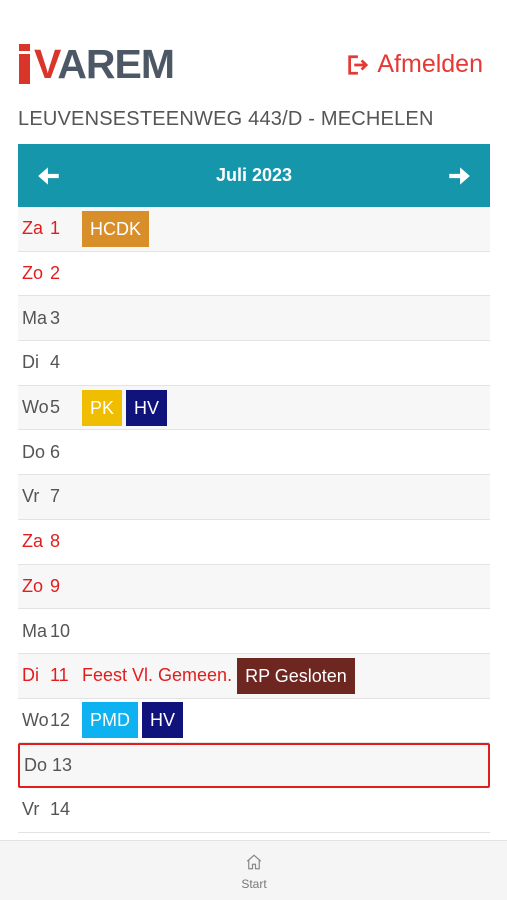 The image size is (507, 900). Describe the element at coordinates (226, 119) in the screenshot. I see `address-title: LEUVENSESTEENWEG 443/D - MECHELEN` at that location.